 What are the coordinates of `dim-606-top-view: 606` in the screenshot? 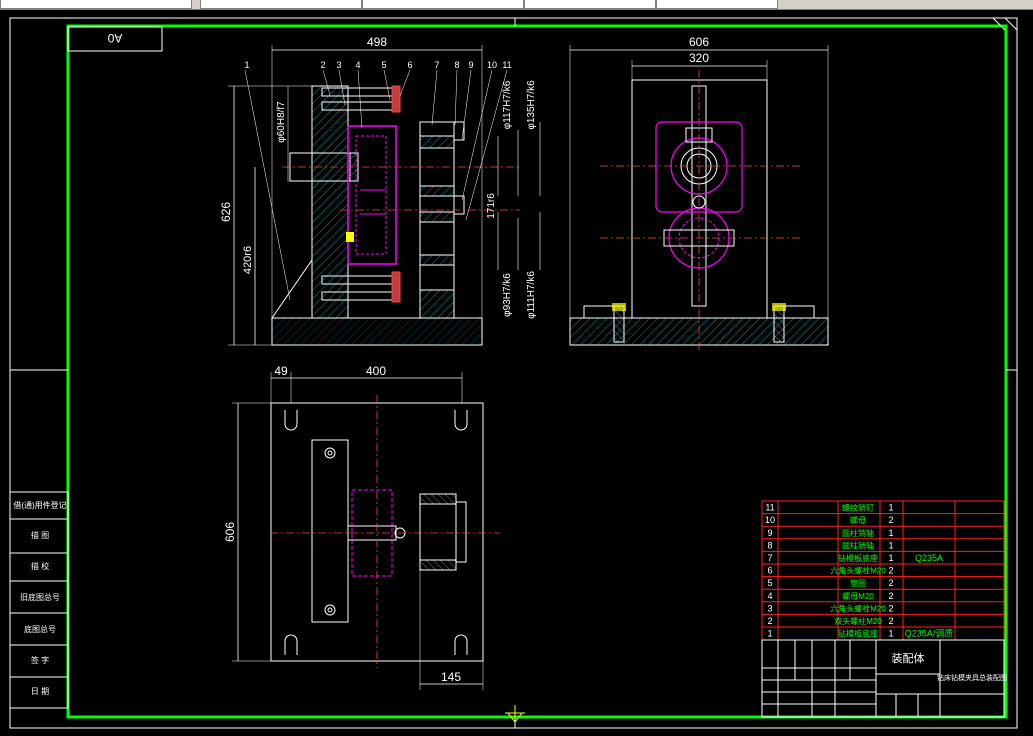 It's located at (230, 532).